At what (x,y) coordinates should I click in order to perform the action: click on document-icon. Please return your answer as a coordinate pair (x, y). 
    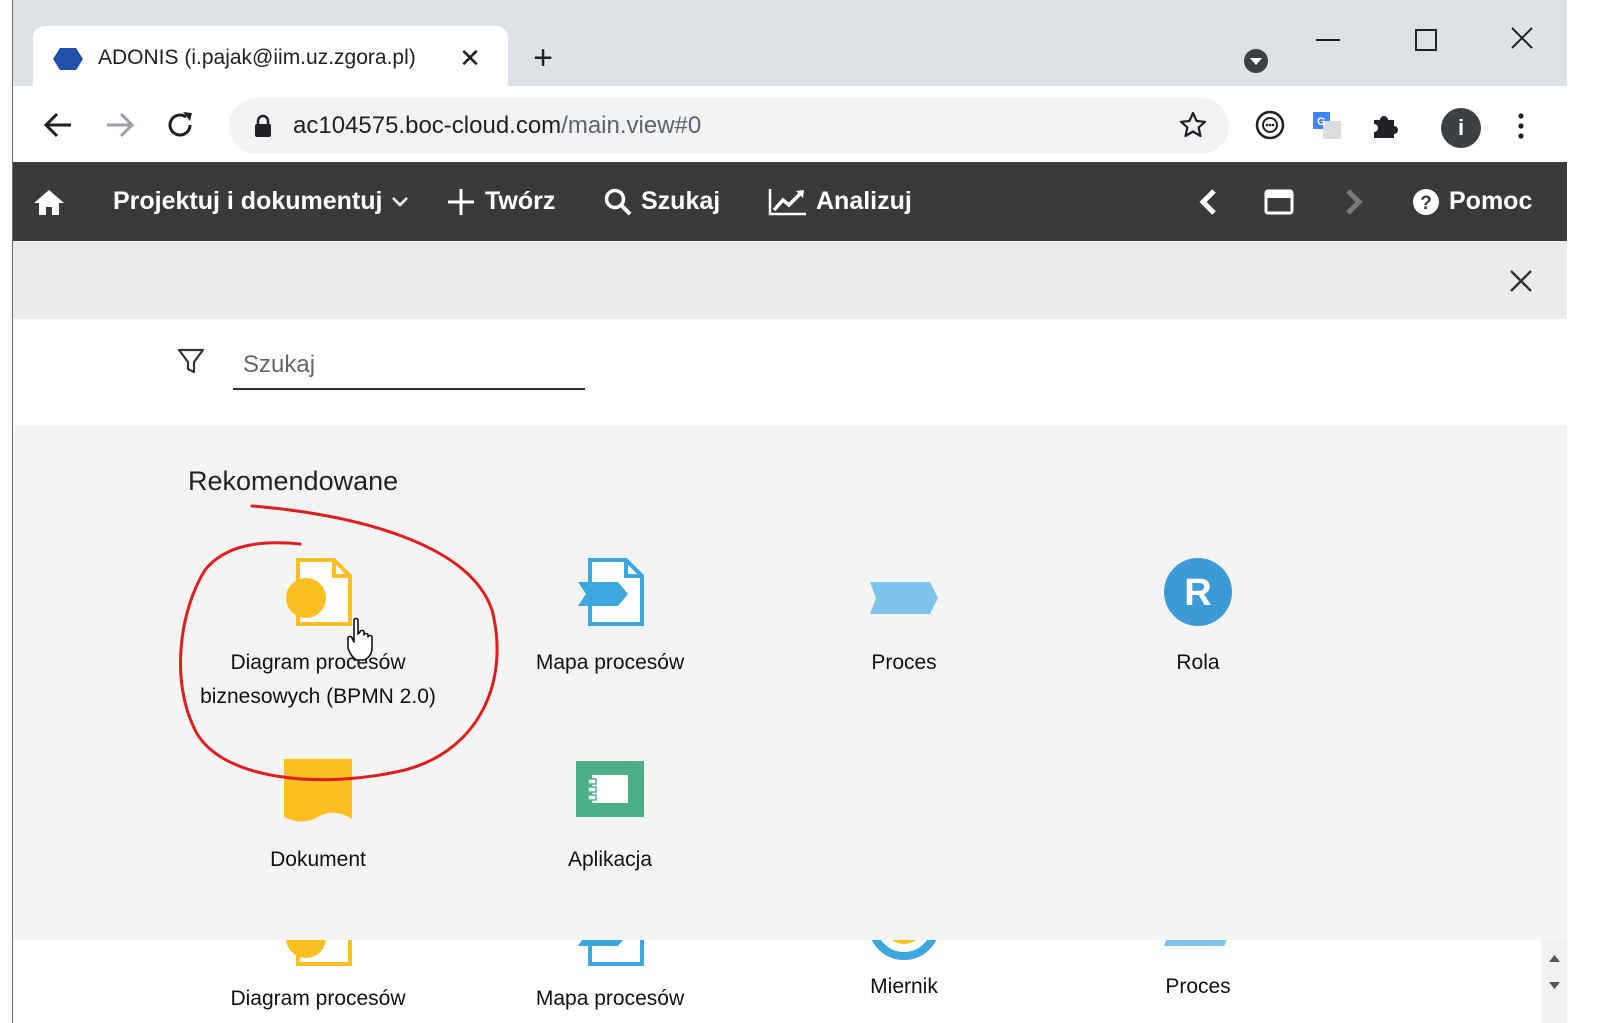
    Looking at the image, I should click on (318, 790).